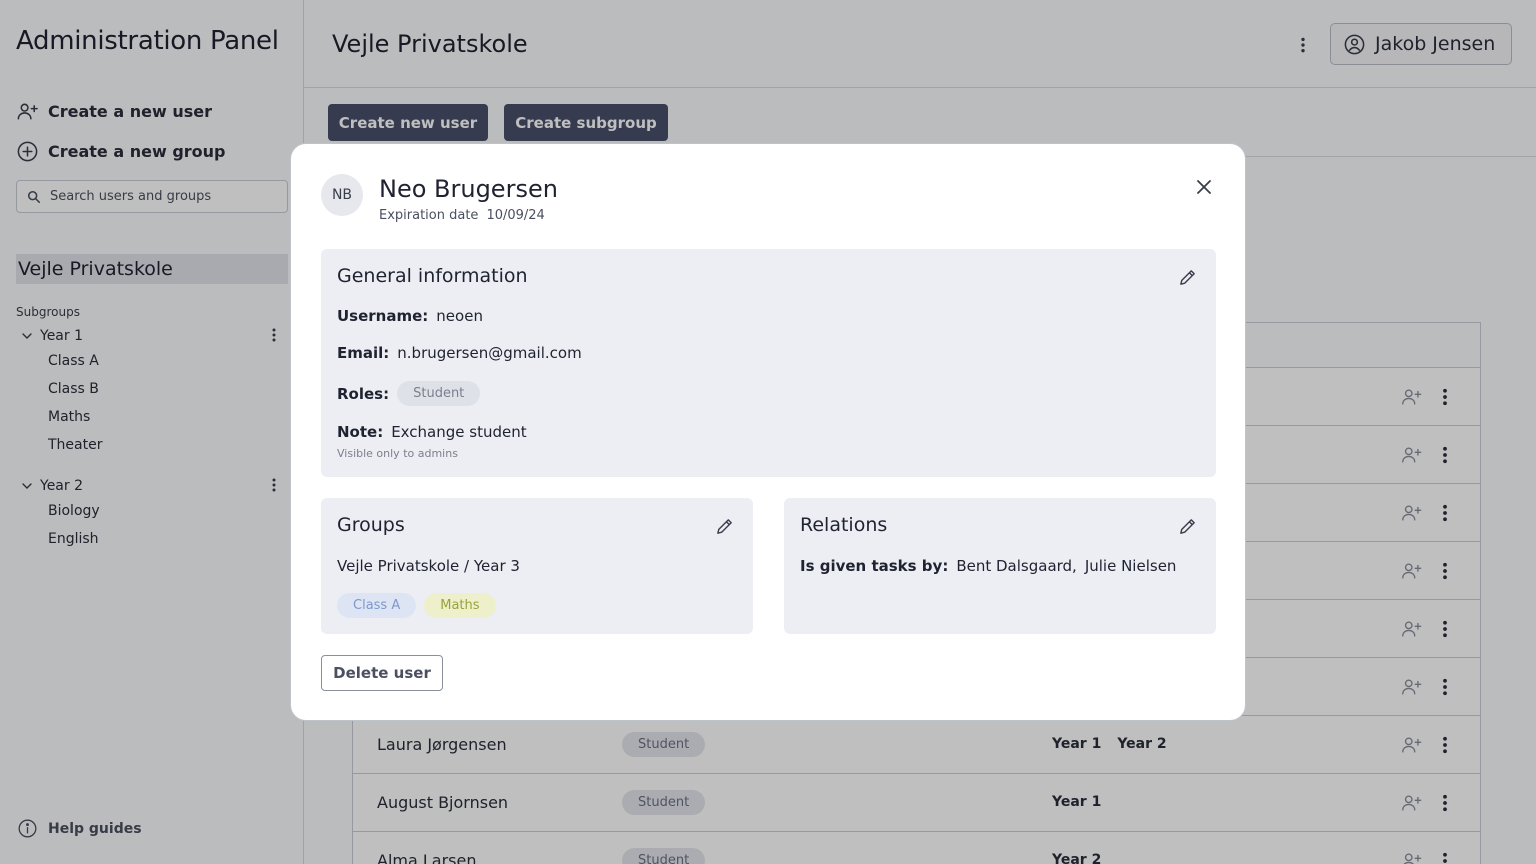  What do you see at coordinates (874, 566) in the screenshot?
I see `relations-label: Is given tasks by:` at bounding box center [874, 566].